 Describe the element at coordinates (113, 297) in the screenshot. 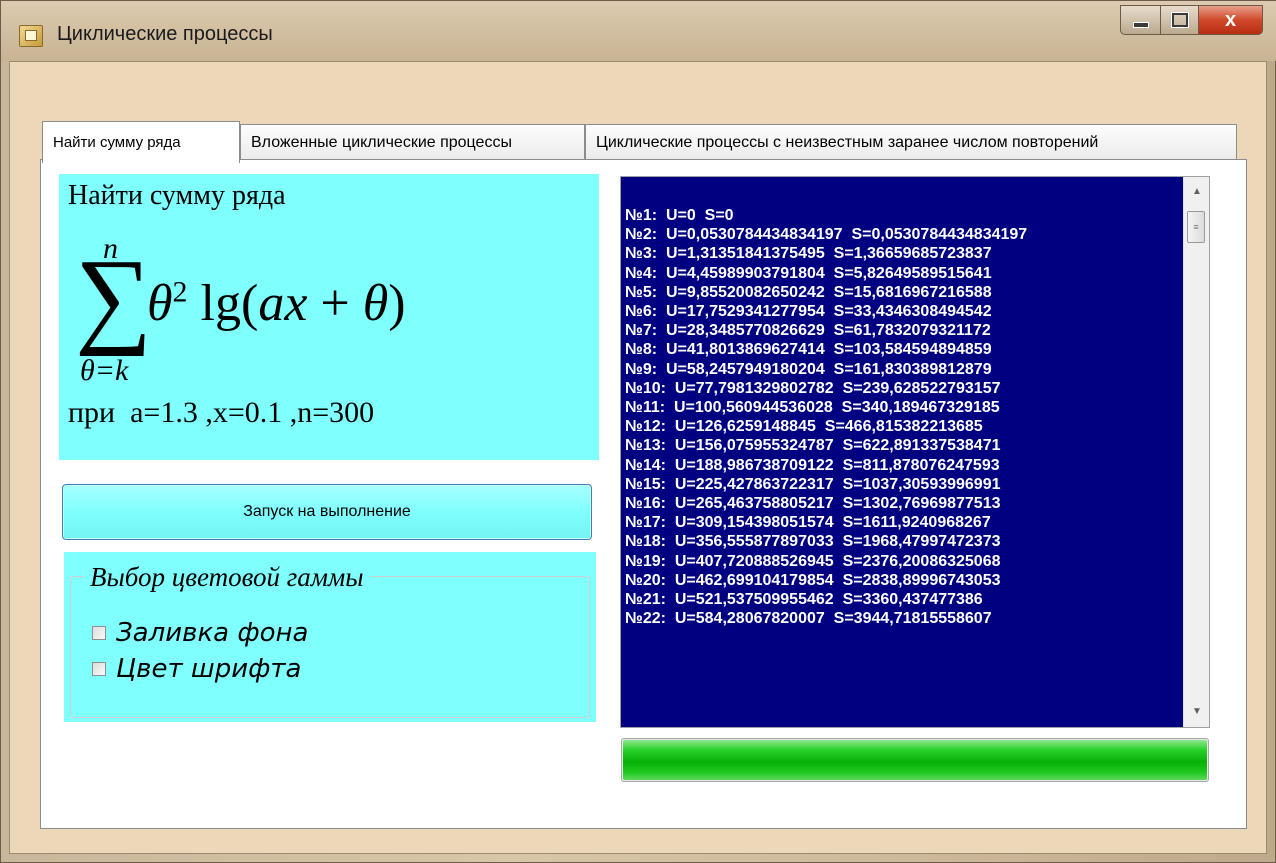

I see `sum-sigma-symbol: ∑` at that location.